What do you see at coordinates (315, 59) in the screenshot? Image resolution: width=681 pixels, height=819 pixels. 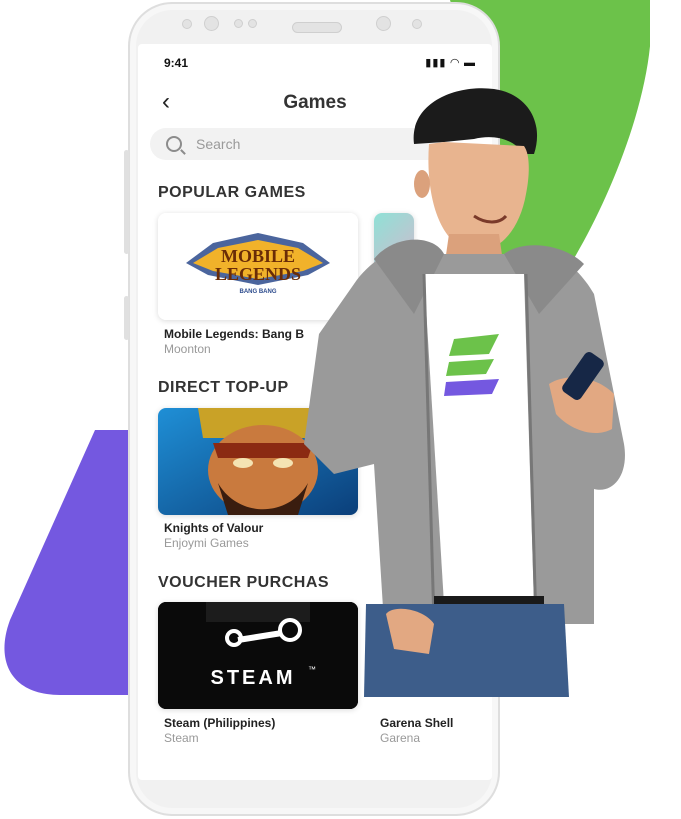 I see `status-bar: 9:41 ▮▮▮ ◠ ▬` at bounding box center [315, 59].